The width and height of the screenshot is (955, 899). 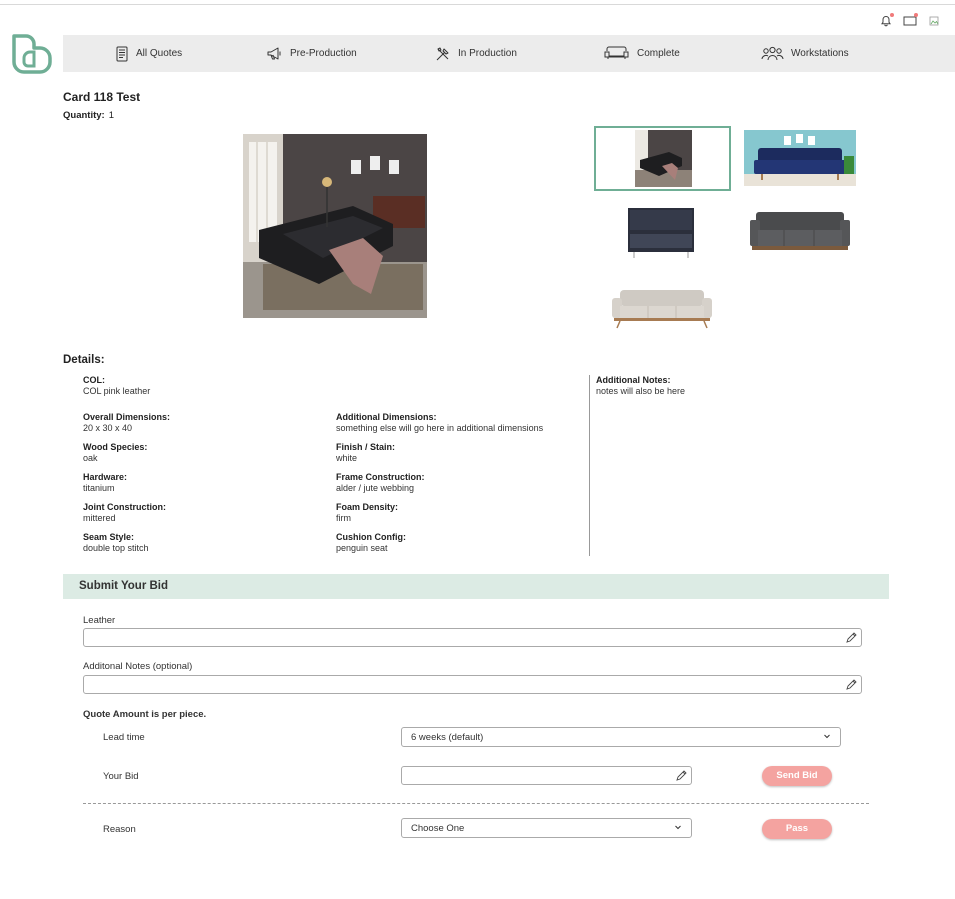 What do you see at coordinates (115, 453) in the screenshot?
I see `detail-wood-species: Wood Species: oak` at bounding box center [115, 453].